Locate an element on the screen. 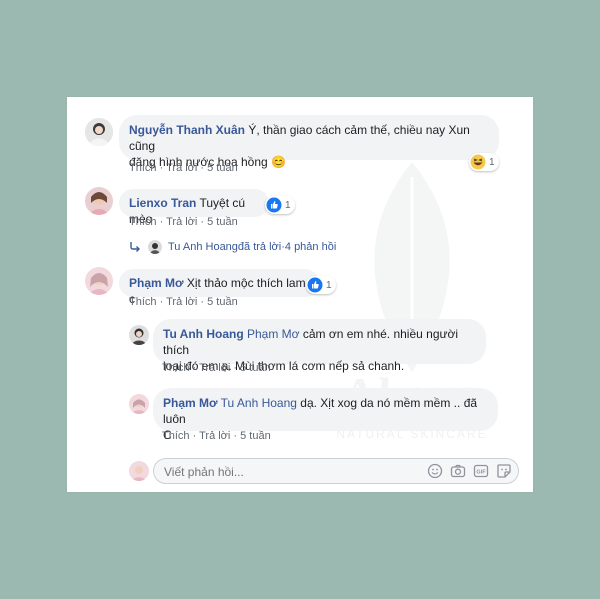 This screenshot has height=599, width=600. reply-input-box: GIF is located at coordinates (336, 471).